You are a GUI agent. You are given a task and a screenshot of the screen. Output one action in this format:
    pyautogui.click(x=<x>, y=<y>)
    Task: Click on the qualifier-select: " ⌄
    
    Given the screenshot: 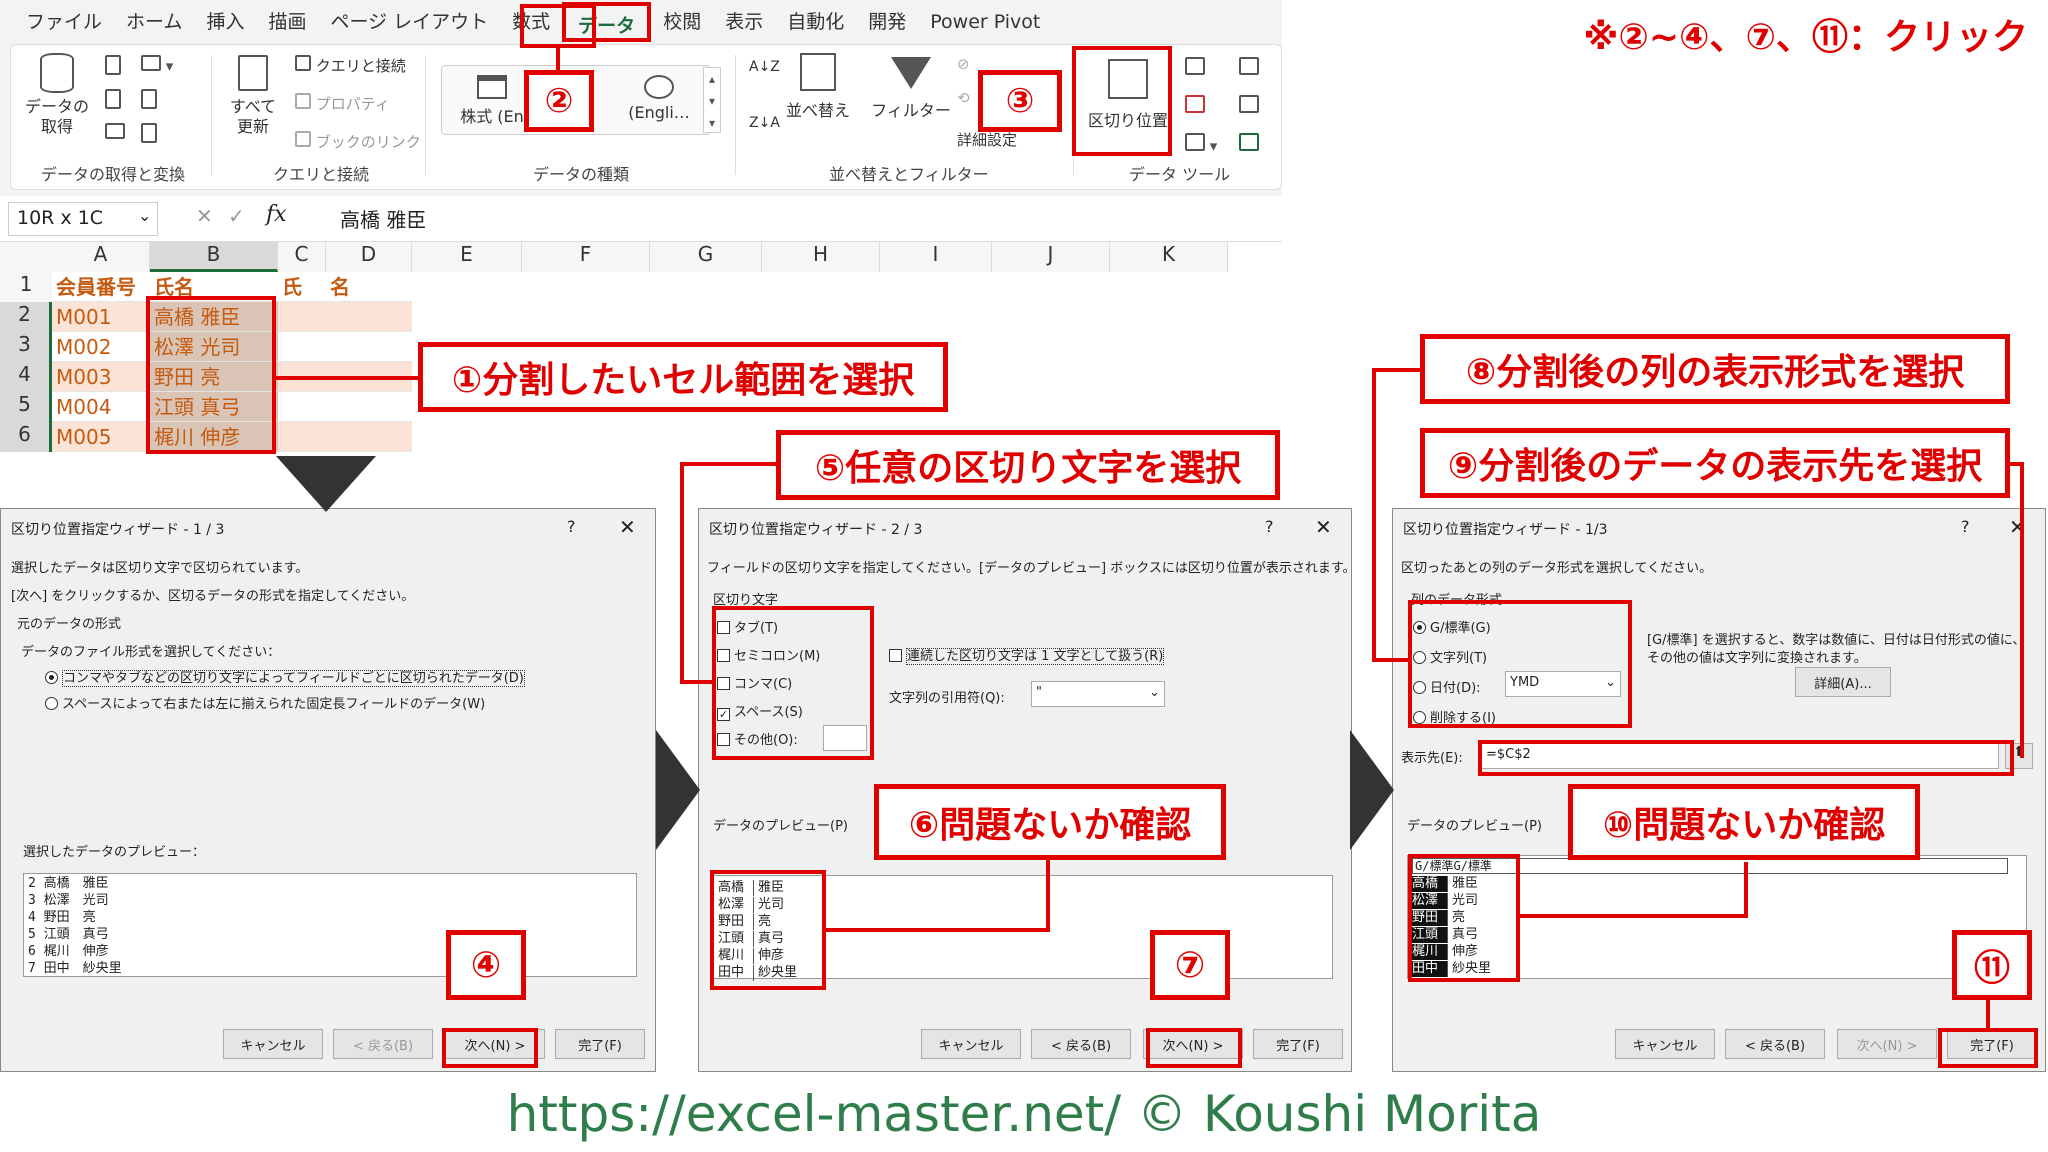 What is the action you would take?
    pyautogui.click(x=1098, y=694)
    